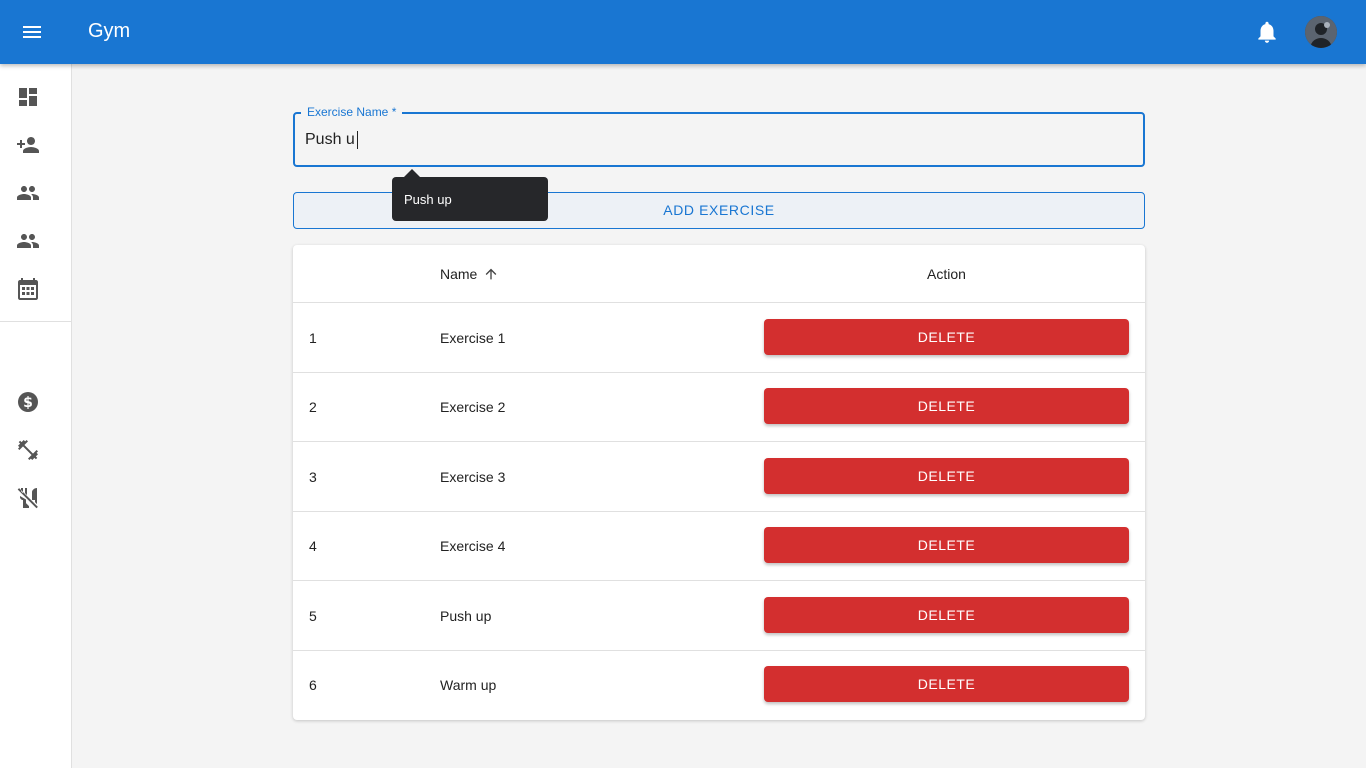 This screenshot has width=1366, height=768. Describe the element at coordinates (28, 498) in the screenshot. I see `no-meals-icon` at that location.